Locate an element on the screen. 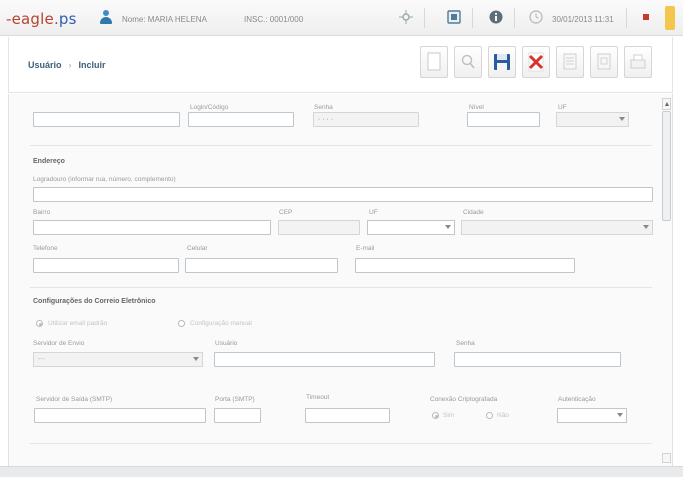 The height and width of the screenshot is (477, 683). smtp-password-label: Senha is located at coordinates (465, 343).